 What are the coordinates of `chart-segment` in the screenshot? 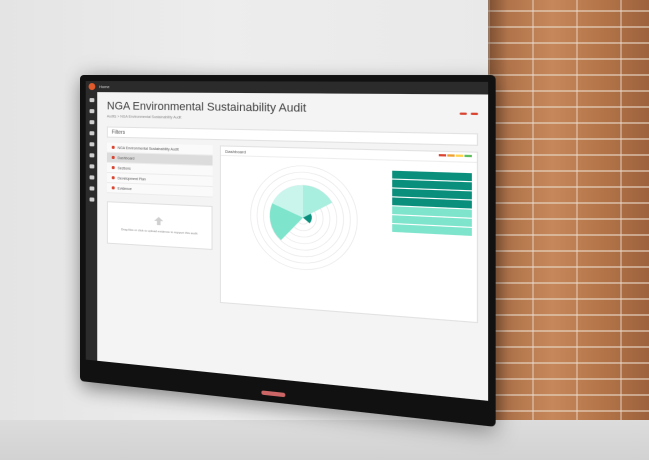 It's located at (317, 202).